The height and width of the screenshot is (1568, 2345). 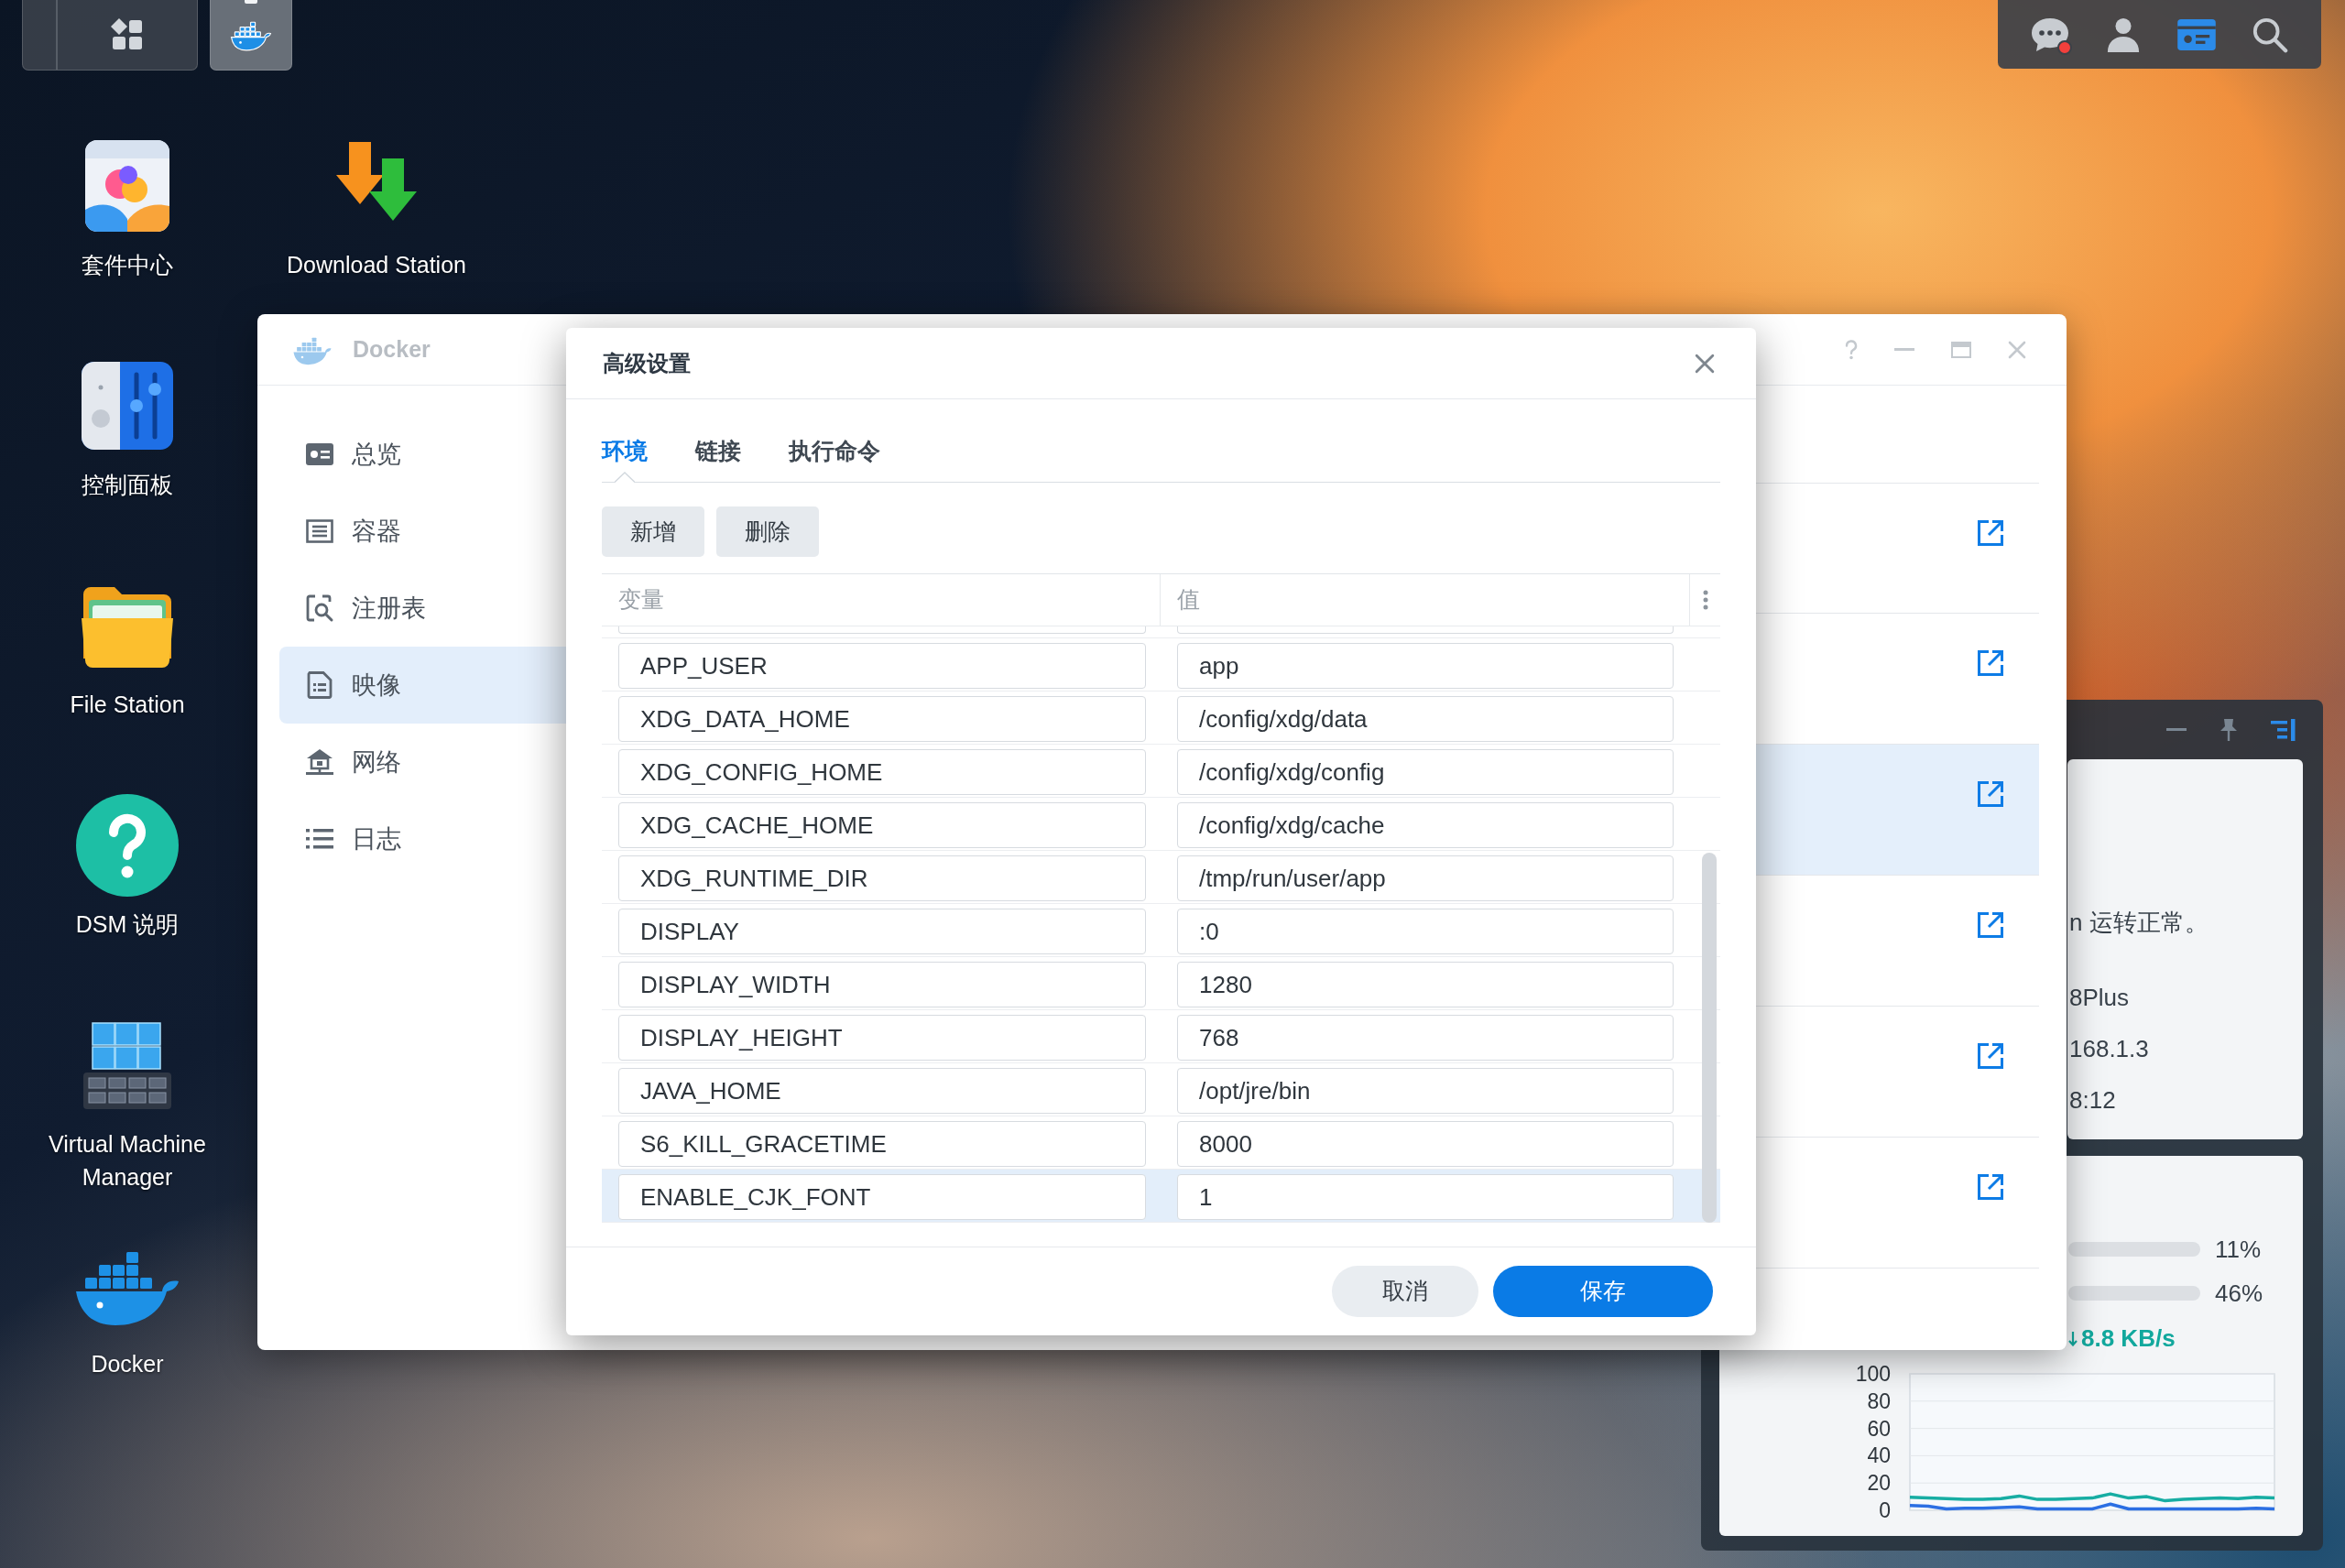 I want to click on app-label: Virtual Machine Manager, so click(x=127, y=1160).